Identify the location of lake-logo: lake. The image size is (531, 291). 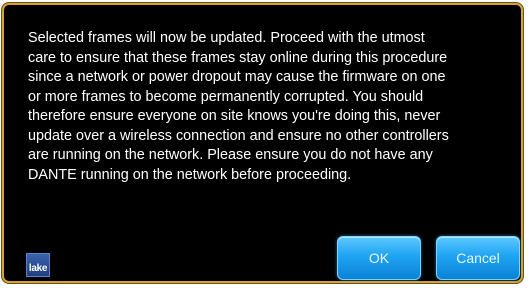
(38, 265).